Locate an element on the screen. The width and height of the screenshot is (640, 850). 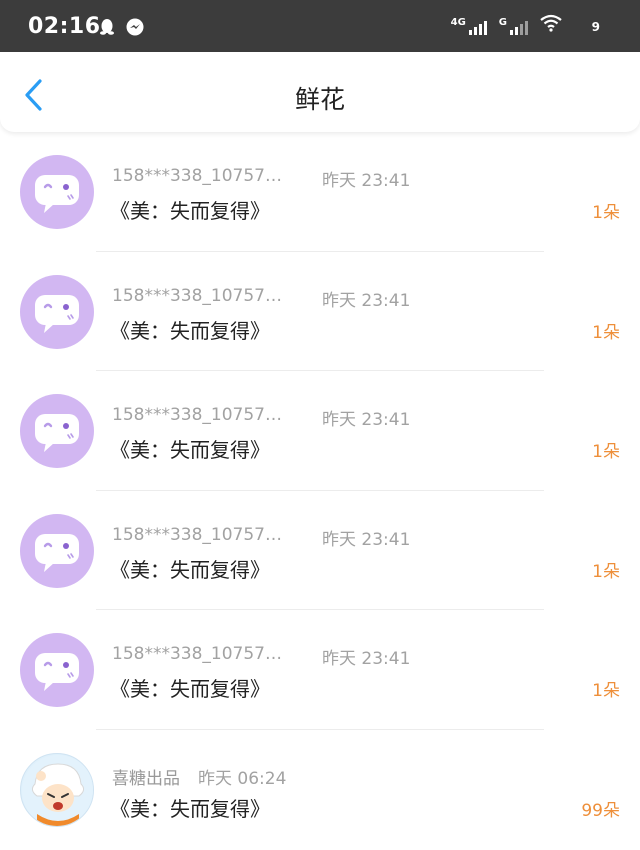
cartoon-character-icon is located at coordinates (57, 790).